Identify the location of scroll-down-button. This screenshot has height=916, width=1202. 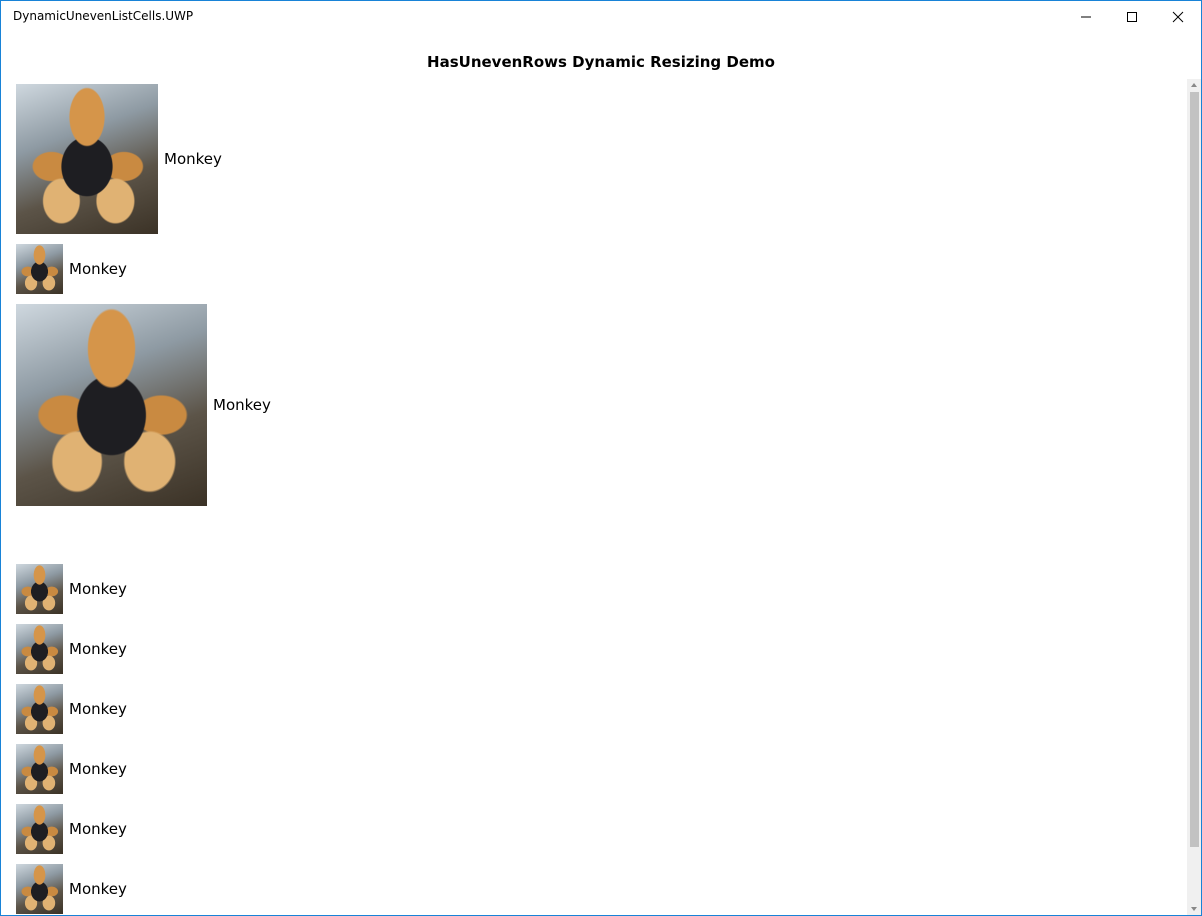
(1194, 909).